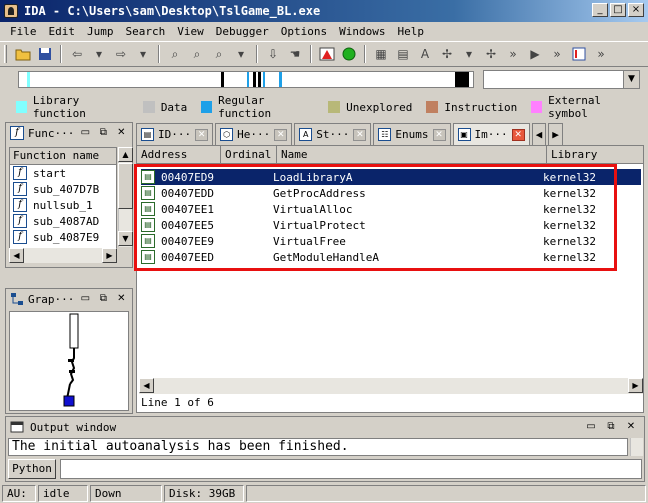 The height and width of the screenshot is (503, 648). I want to click on tab-strings: A St··· ✕, so click(333, 134).